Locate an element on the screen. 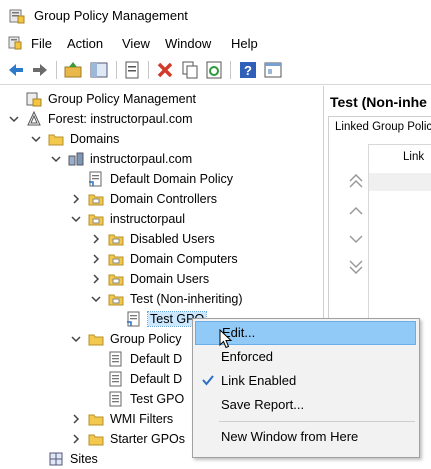 This screenshot has width=431, height=469. menu-file: File is located at coordinates (41, 43).